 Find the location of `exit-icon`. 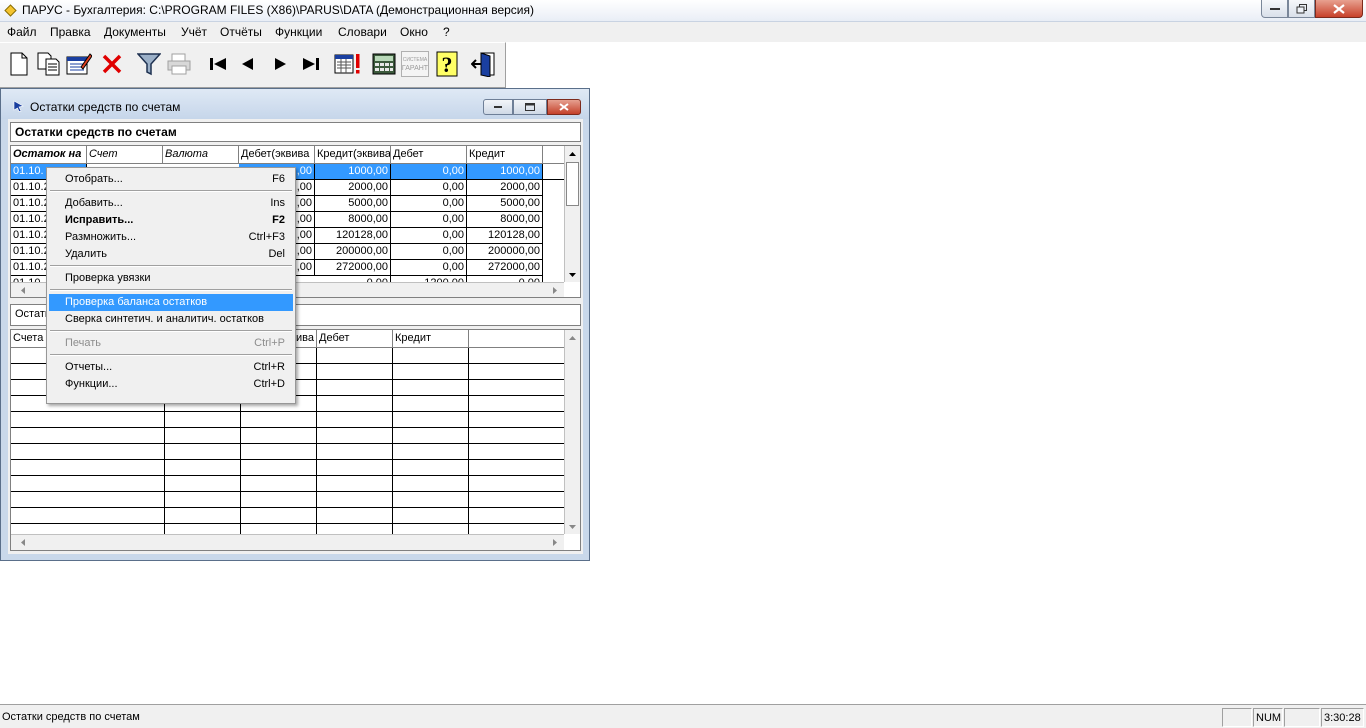

exit-icon is located at coordinates (483, 64).